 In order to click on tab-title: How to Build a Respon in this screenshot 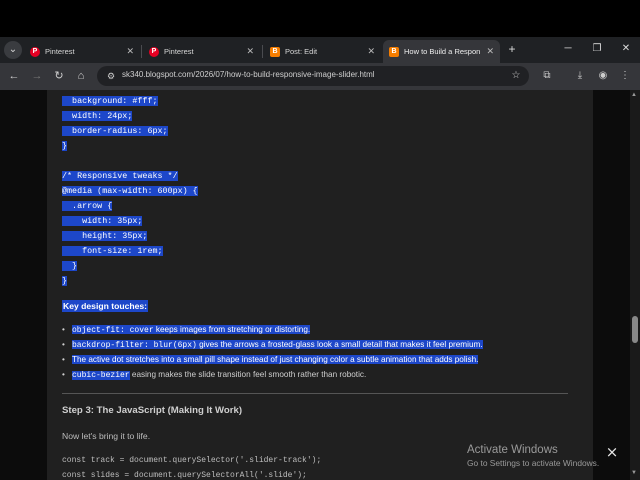, I will do `click(442, 51)`.